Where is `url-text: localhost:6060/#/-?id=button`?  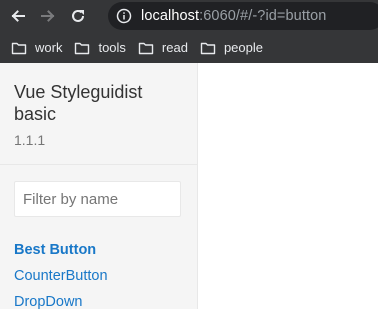 url-text: localhost:6060/#/-?id=button is located at coordinates (233, 16).